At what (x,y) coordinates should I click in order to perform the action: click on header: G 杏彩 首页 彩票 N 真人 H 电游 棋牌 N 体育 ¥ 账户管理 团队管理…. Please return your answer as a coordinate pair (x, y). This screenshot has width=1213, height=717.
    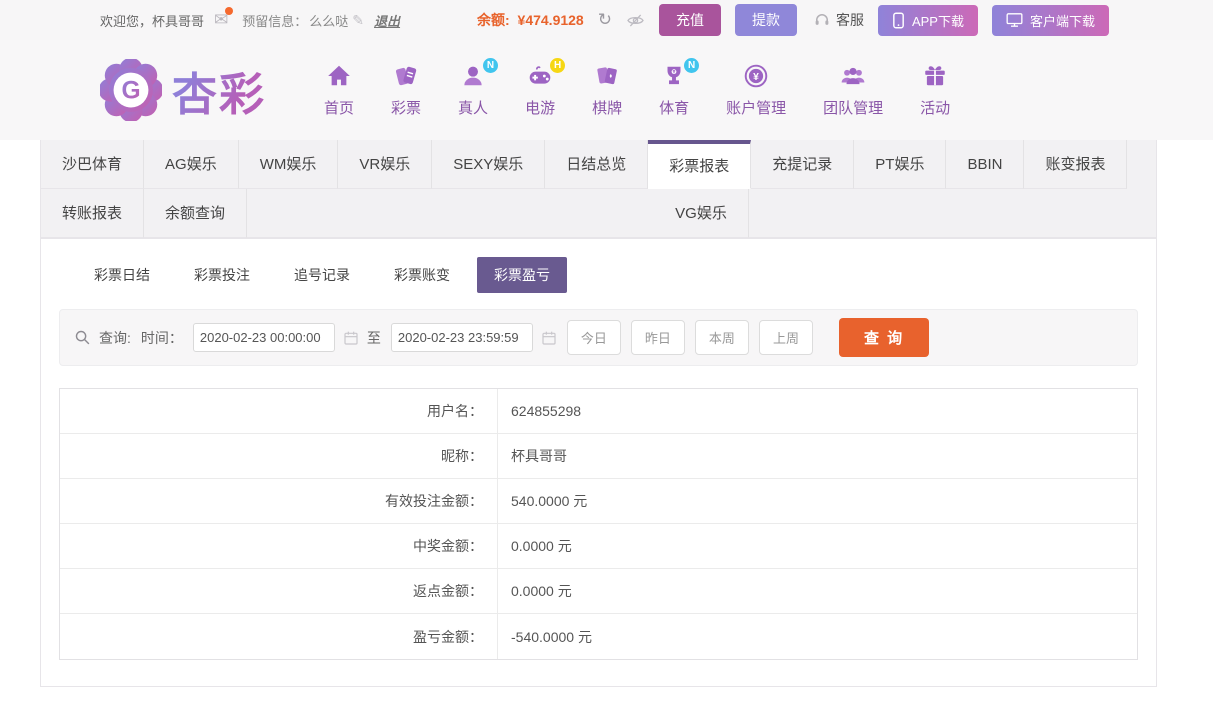
    Looking at the image, I should click on (606, 90).